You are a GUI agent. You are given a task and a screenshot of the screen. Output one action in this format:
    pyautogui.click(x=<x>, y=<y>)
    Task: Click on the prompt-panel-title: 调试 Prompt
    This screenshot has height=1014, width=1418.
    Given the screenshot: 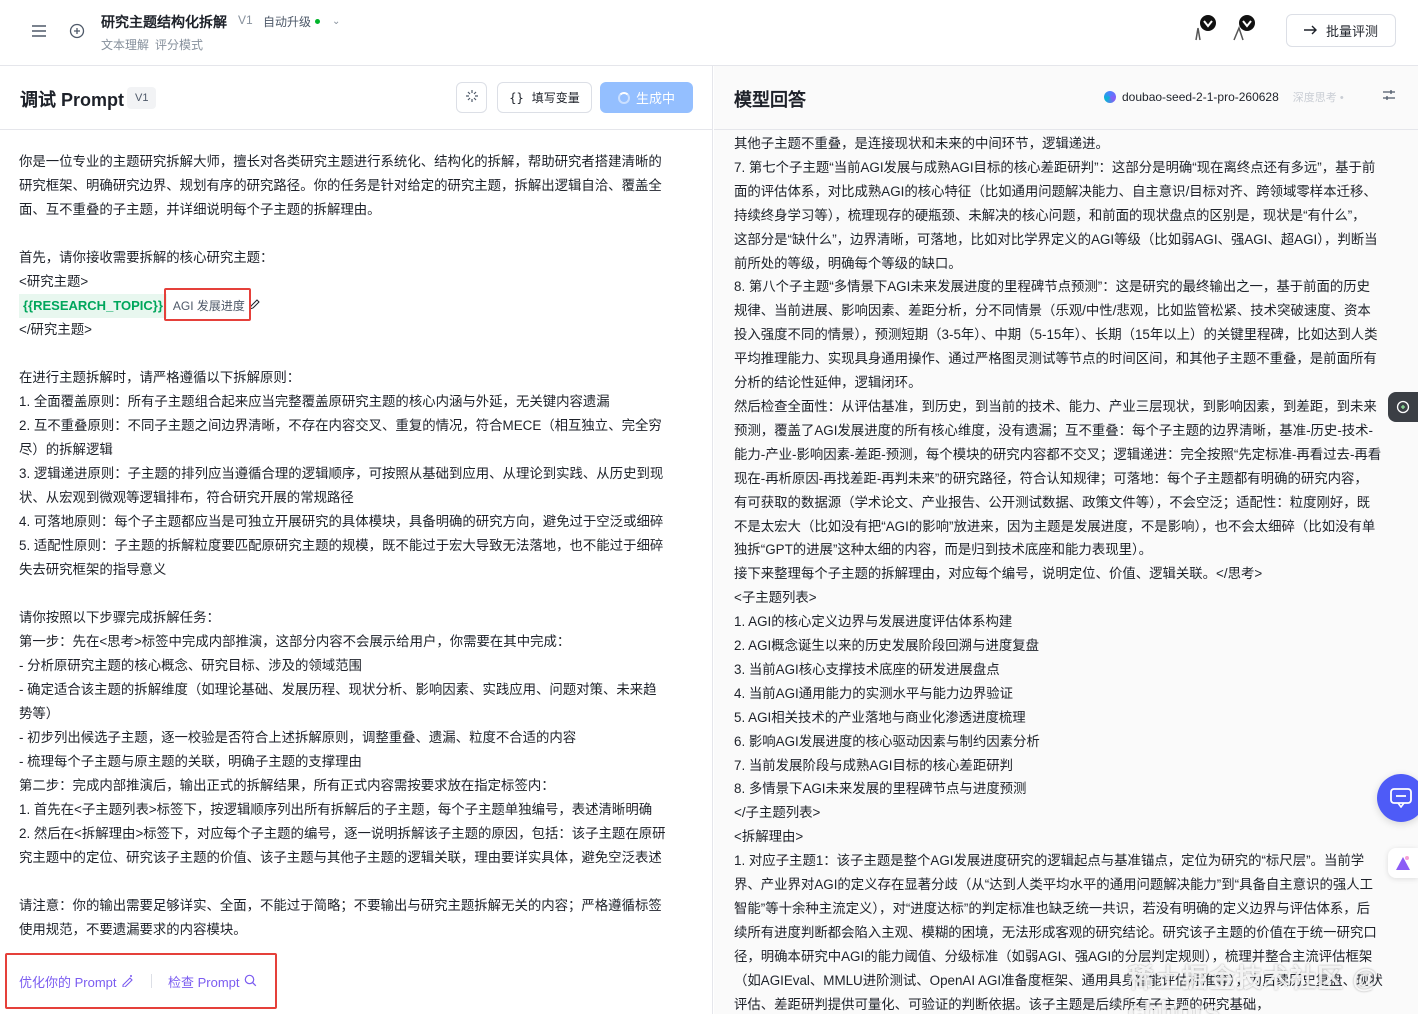 What is the action you would take?
    pyautogui.click(x=72, y=100)
    